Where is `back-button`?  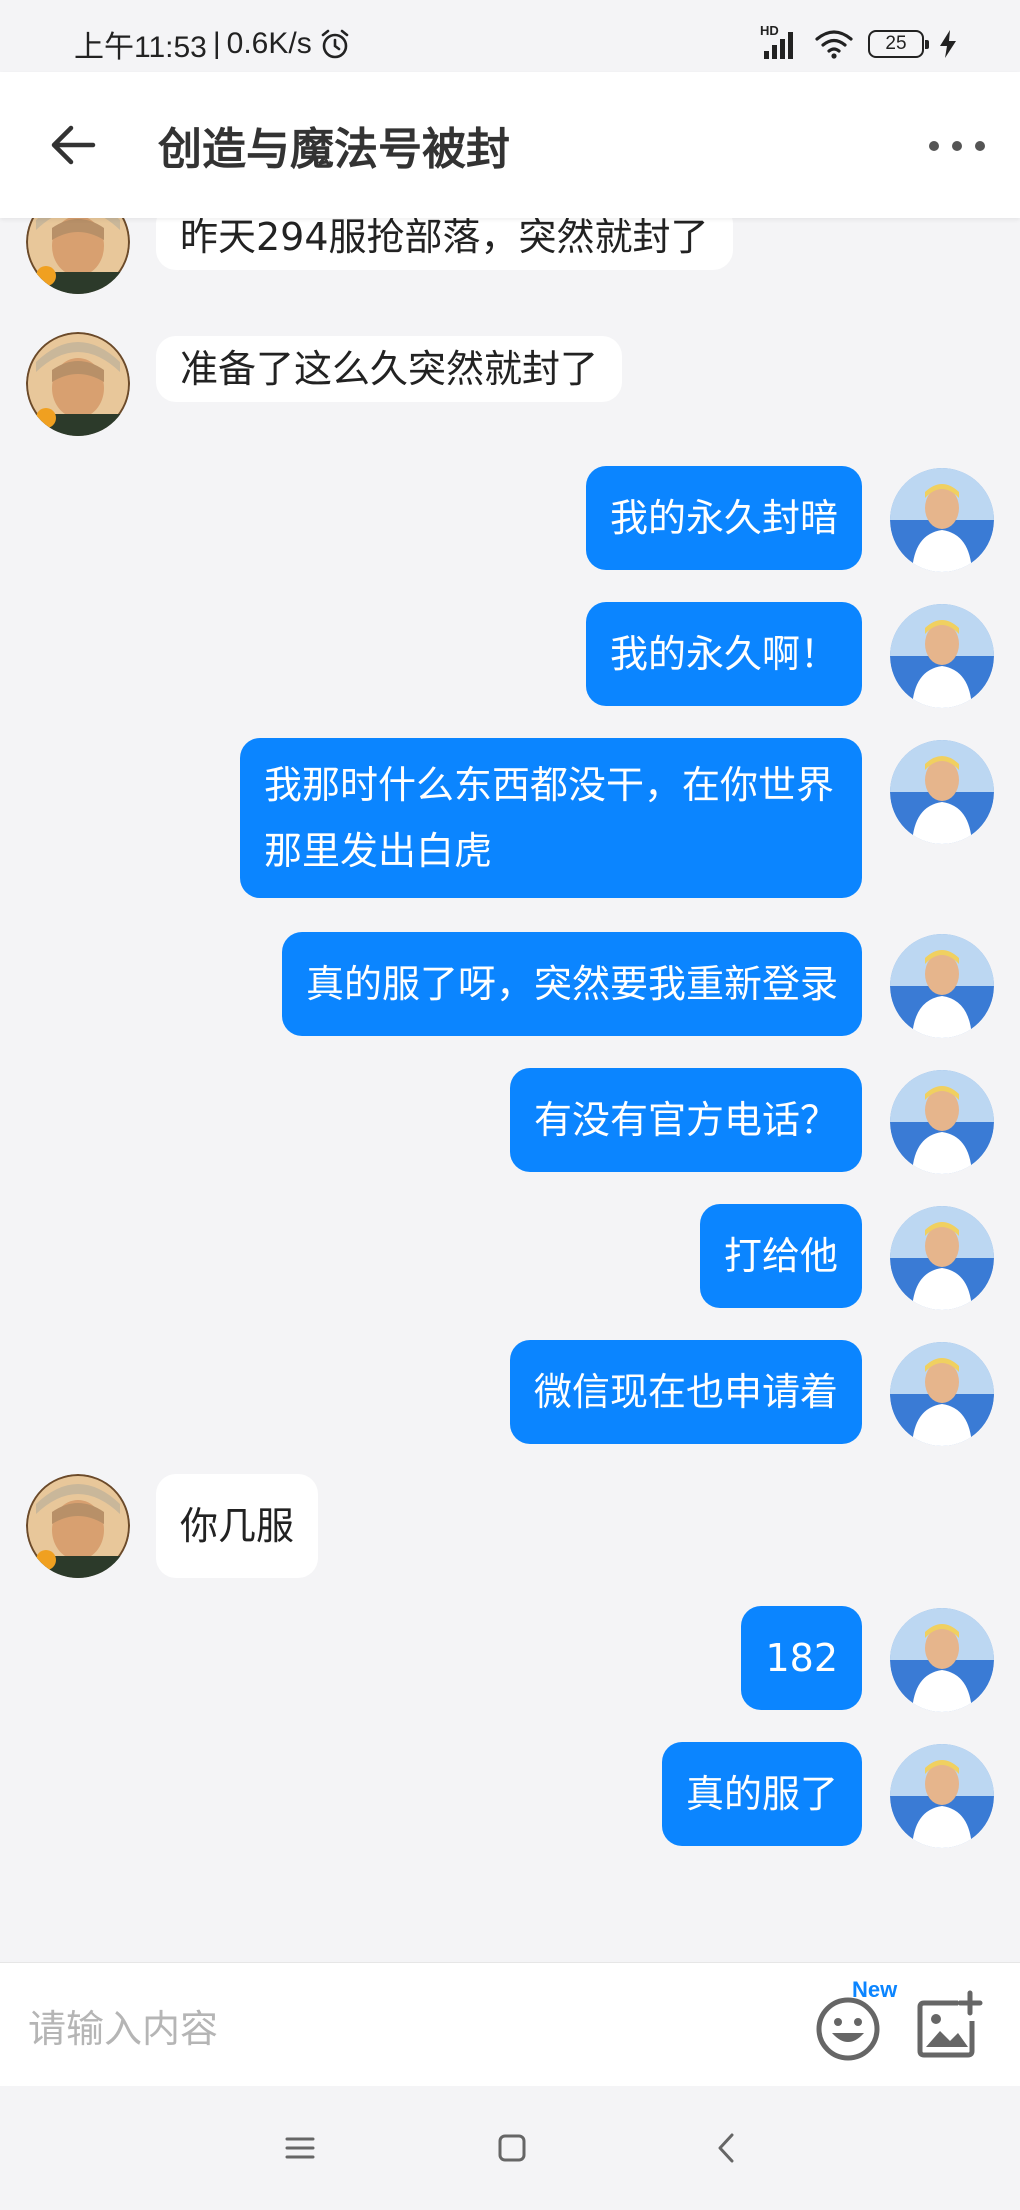 back-button is located at coordinates (73, 145).